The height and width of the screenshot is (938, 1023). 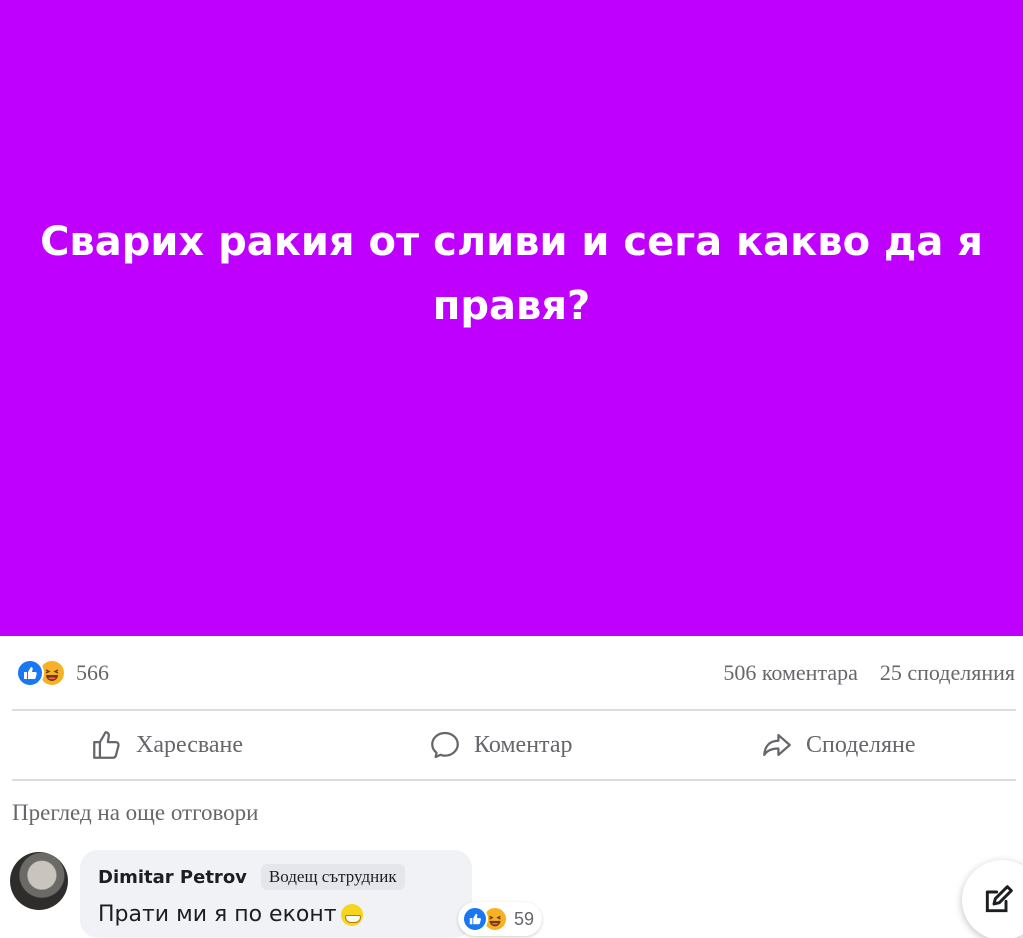 I want to click on post-actions: Харесване Коментар Споделяне, so click(x=511, y=745).